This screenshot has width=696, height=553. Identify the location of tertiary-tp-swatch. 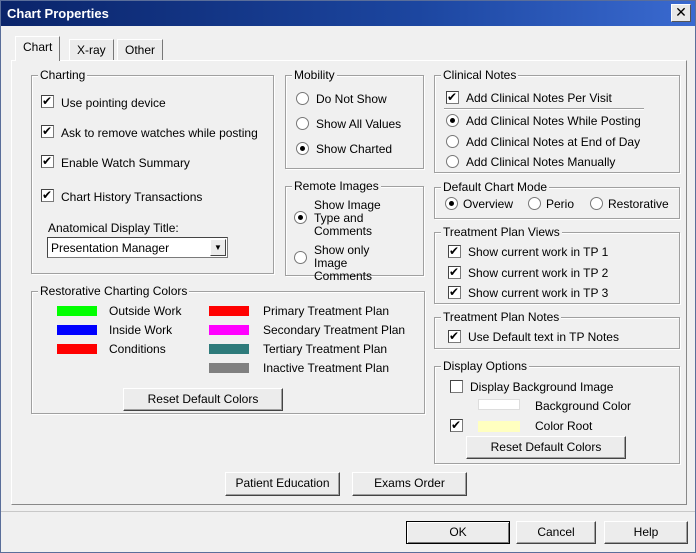
(229, 349).